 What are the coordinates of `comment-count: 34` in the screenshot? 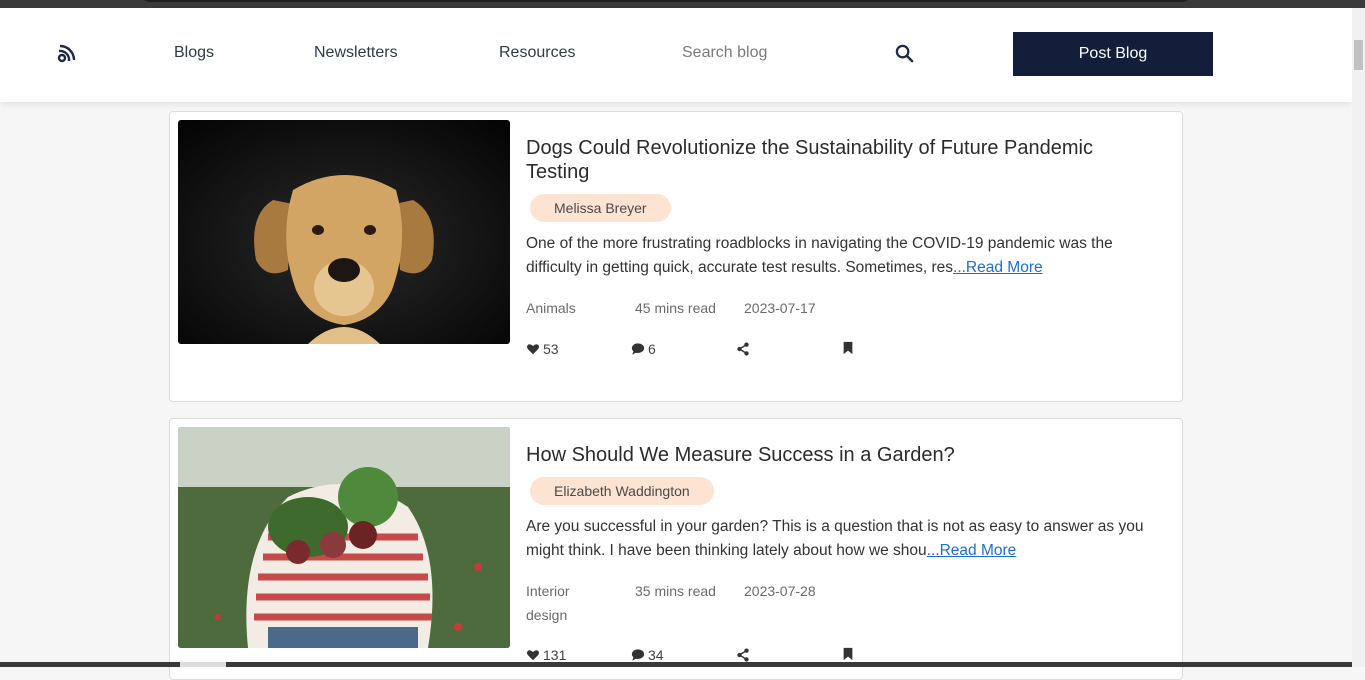 It's located at (656, 655).